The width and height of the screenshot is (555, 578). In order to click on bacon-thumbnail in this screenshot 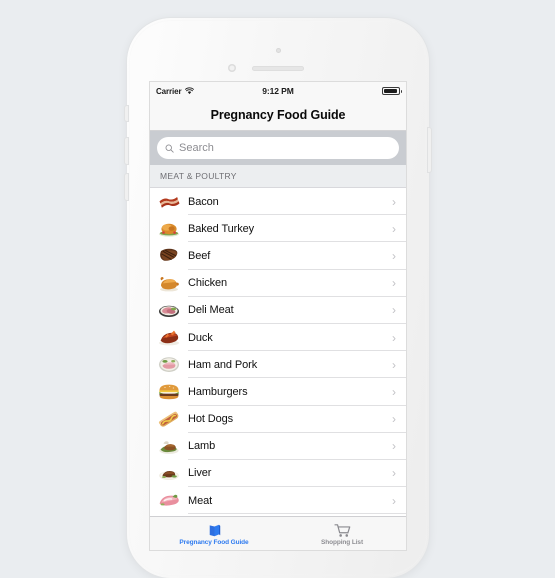, I will do `click(169, 201)`.